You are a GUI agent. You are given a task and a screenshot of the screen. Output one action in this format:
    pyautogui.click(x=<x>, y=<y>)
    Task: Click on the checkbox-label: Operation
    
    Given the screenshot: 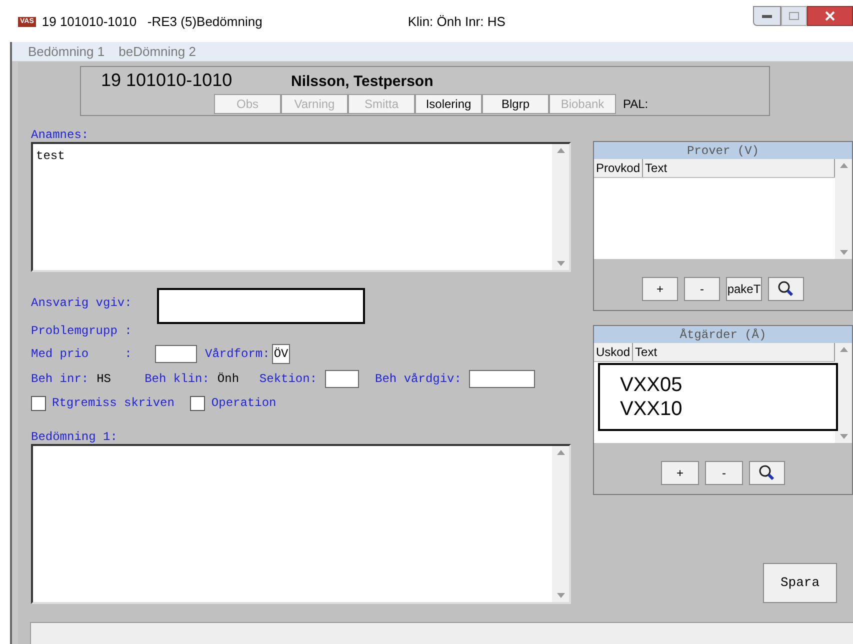 What is the action you would take?
    pyautogui.click(x=243, y=403)
    